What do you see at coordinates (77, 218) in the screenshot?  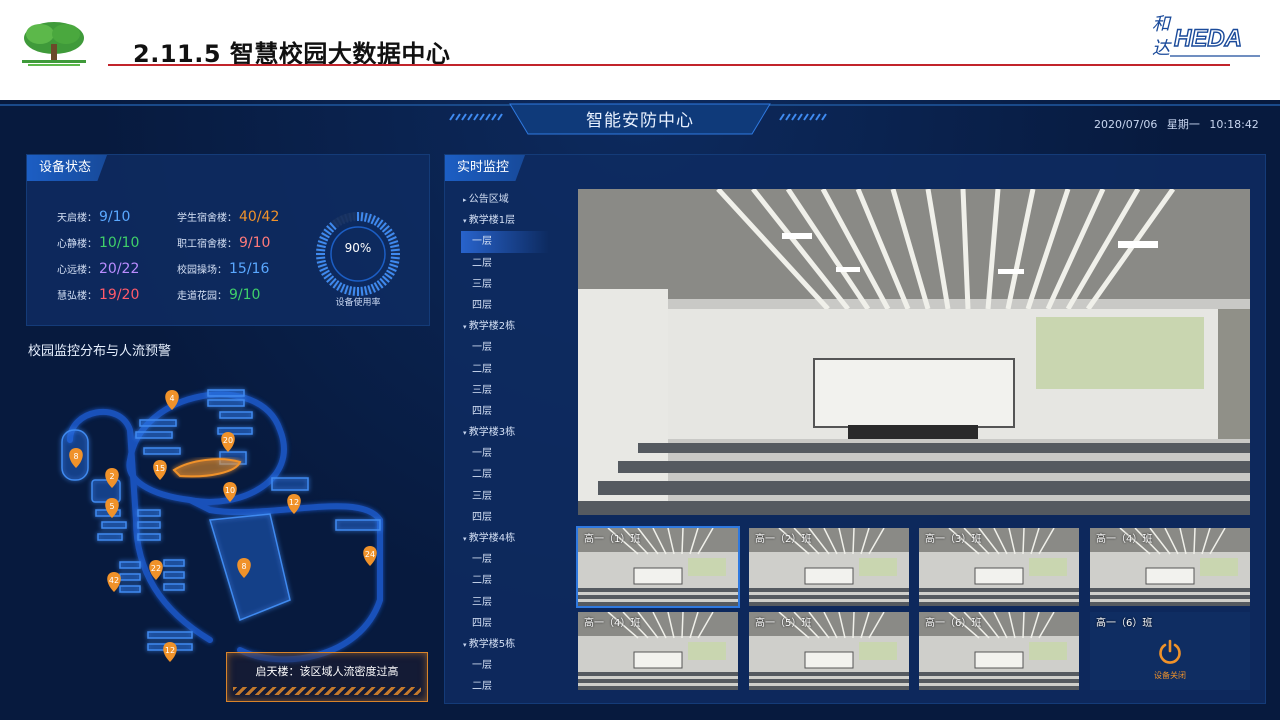 I see `stat-label: 天启楼：` at bounding box center [77, 218].